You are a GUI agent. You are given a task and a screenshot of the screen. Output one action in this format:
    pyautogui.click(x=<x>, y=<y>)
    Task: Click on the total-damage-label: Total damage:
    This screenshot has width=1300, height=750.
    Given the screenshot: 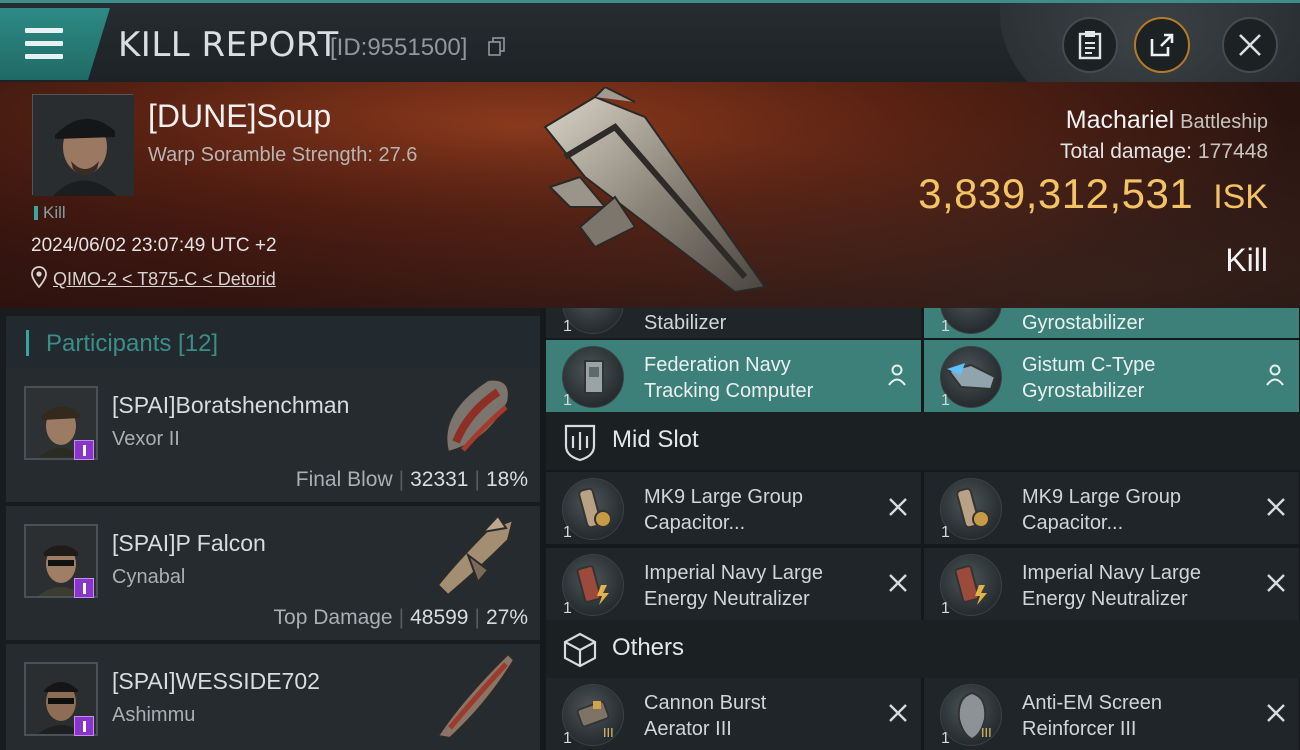 What is the action you would take?
    pyautogui.click(x=1126, y=151)
    